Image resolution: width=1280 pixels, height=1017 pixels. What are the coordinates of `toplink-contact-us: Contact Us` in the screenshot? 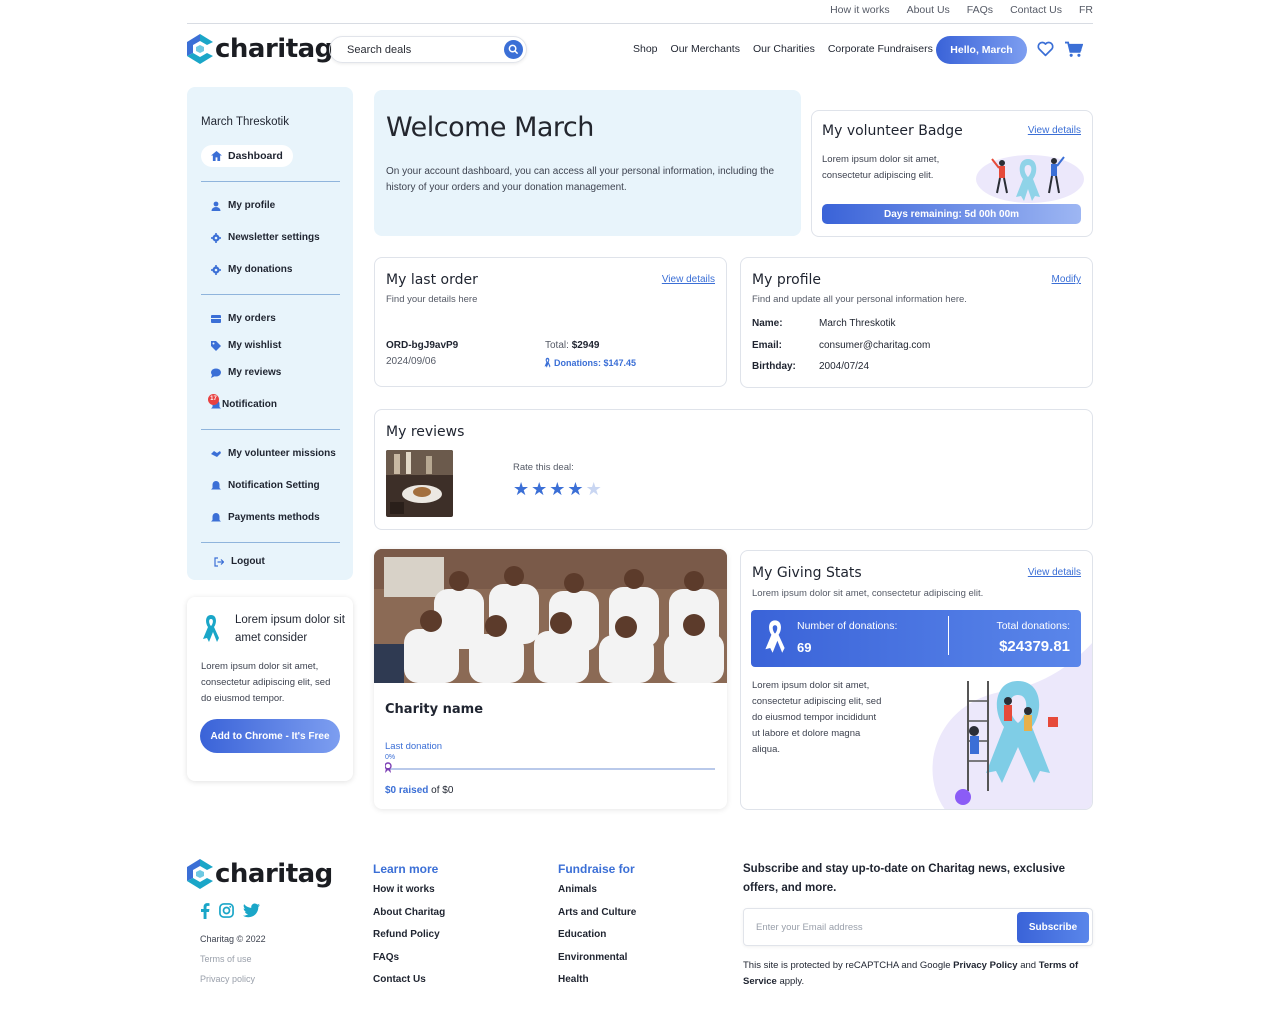 It's located at (1036, 10).